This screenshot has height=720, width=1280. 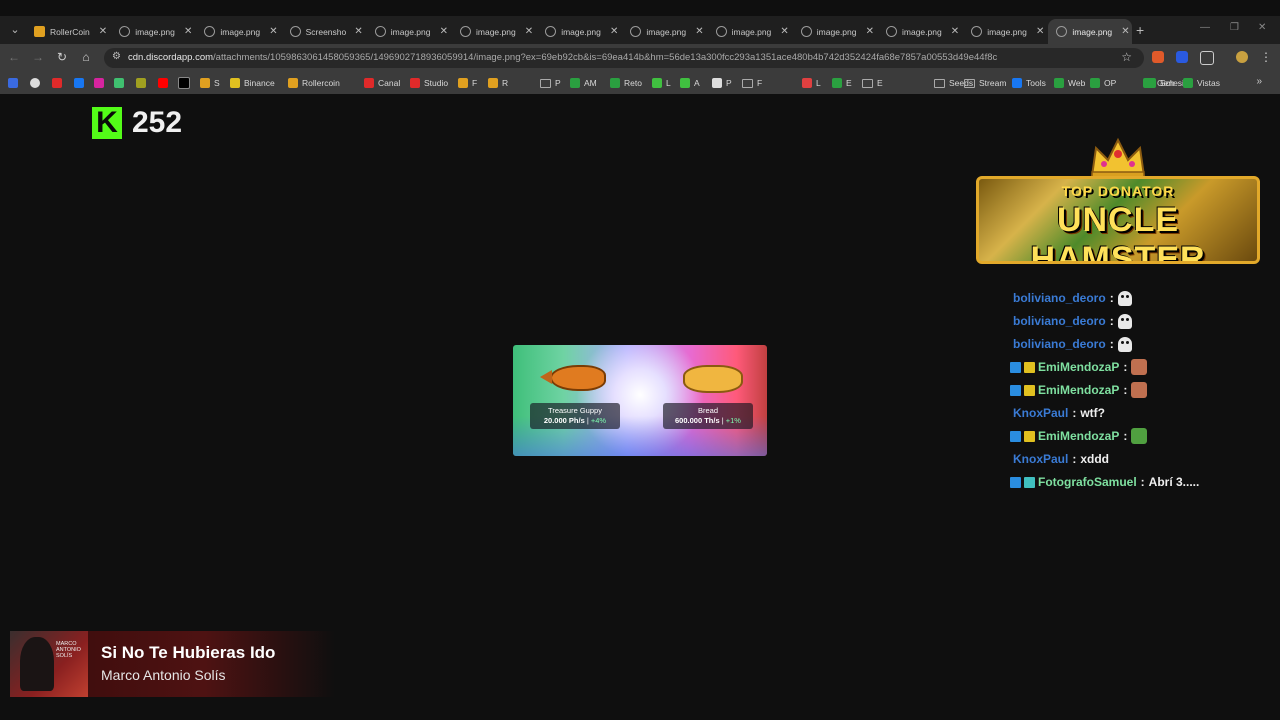 I want to click on bookmark-label: Studio, so click(x=436, y=83).